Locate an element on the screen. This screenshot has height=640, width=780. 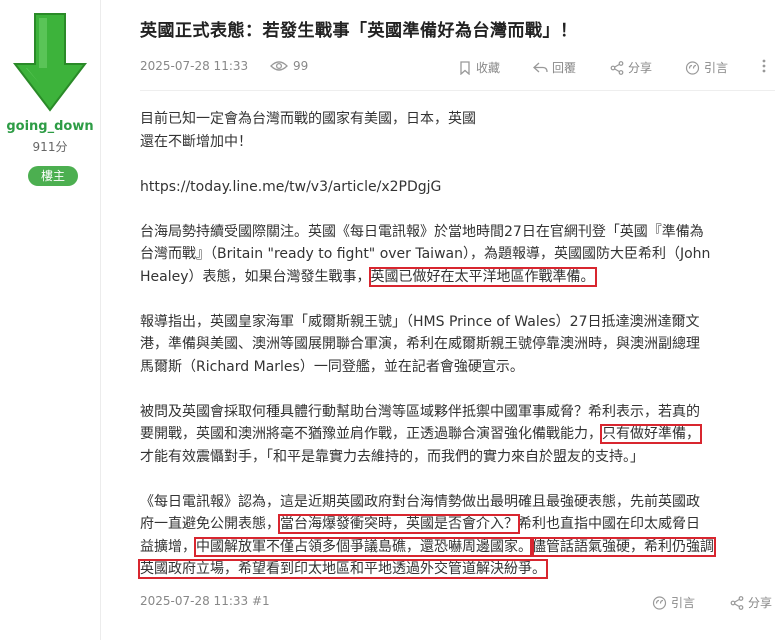
content-line: 馬爾斯（Richard Marles）一同登艦，並在記者會強硬宣示。 is located at coordinates (332, 366).